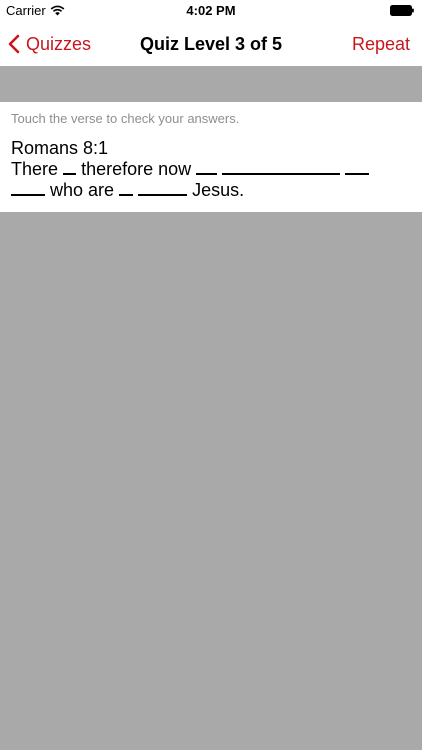 The image size is (422, 750). I want to click on navigation-bar: Quizzes Quiz Level 3 of 5 Repeat, so click(211, 44).